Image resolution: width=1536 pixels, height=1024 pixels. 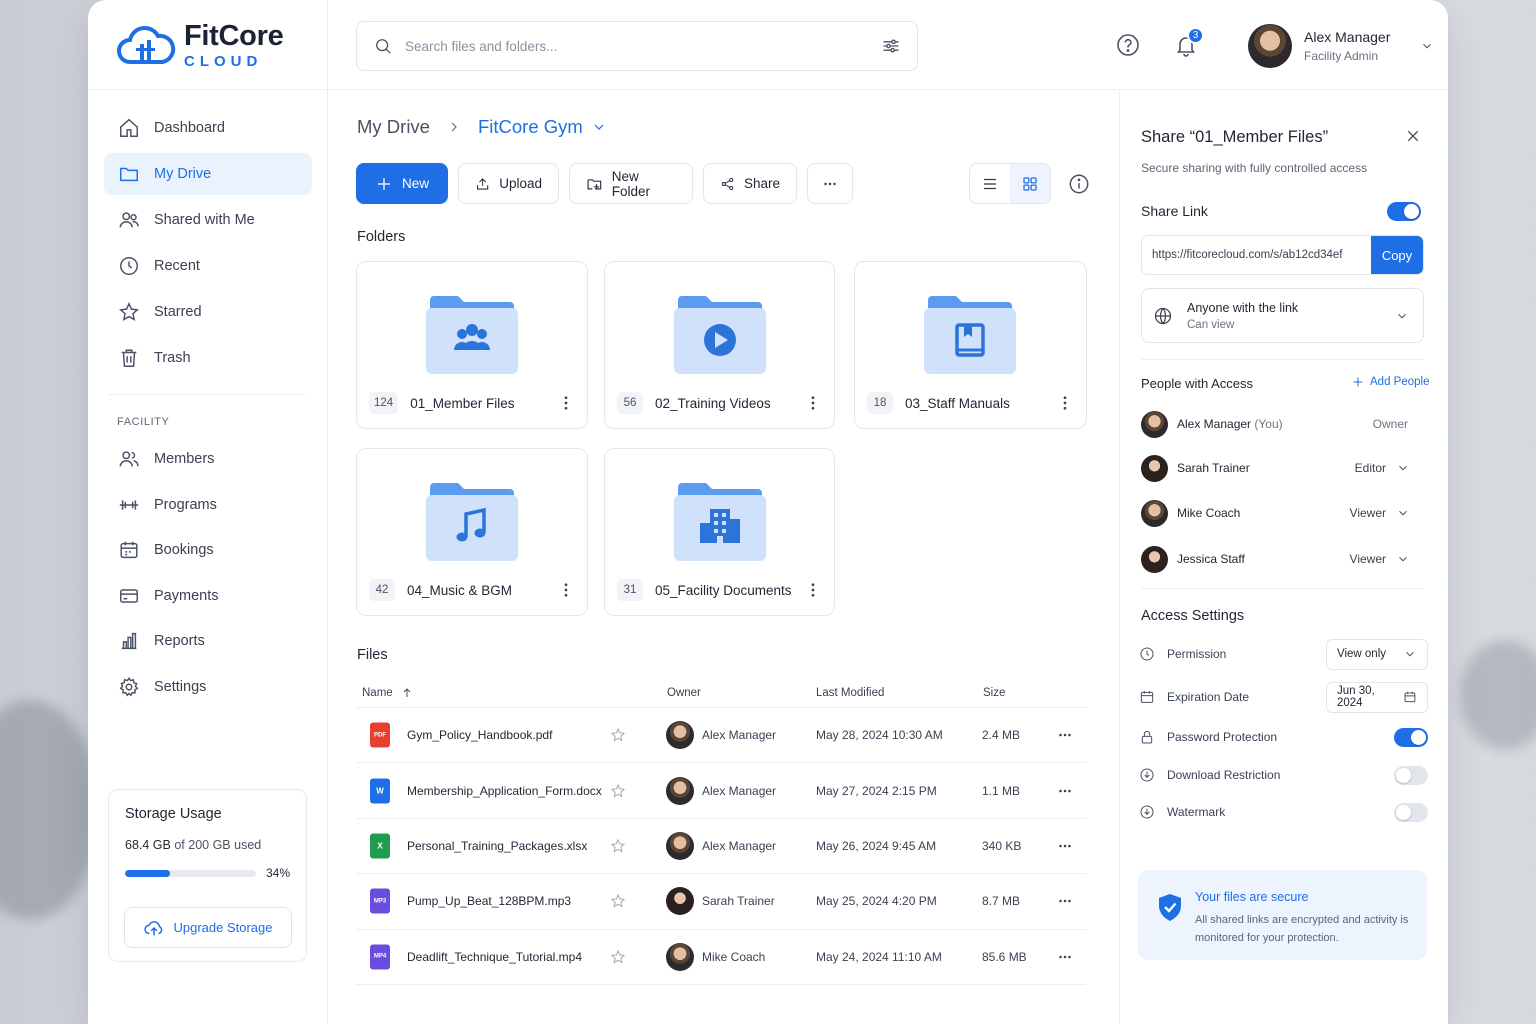 What do you see at coordinates (129, 220) in the screenshot?
I see `users-icon` at bounding box center [129, 220].